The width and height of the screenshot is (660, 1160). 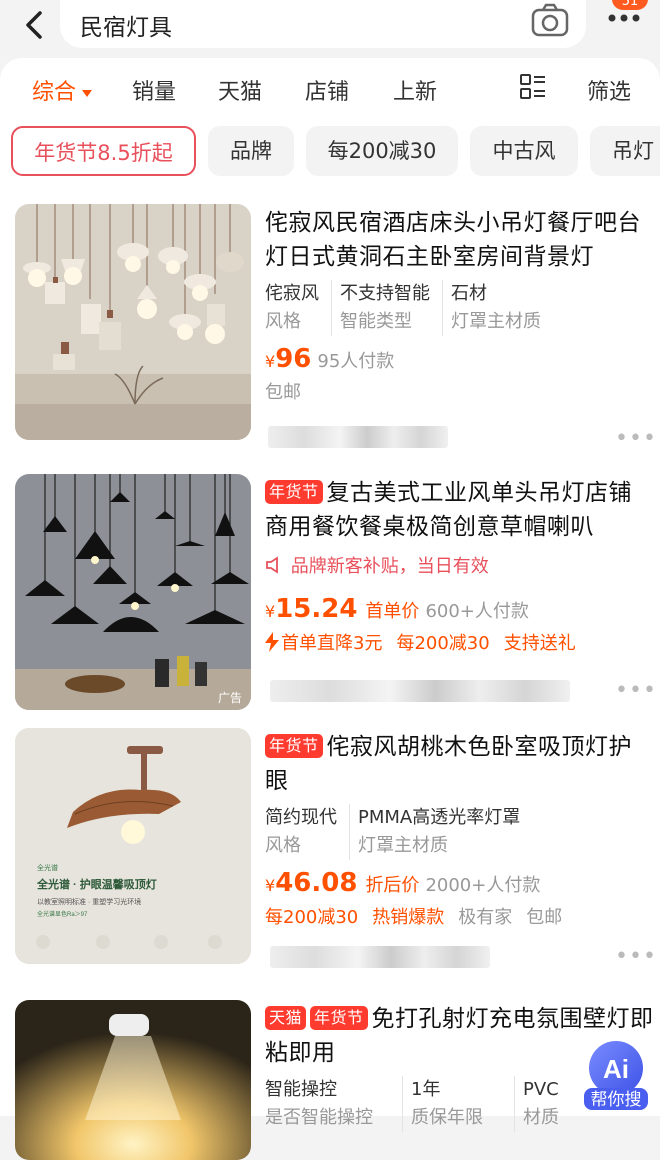 I want to click on thumb-ra-text: 全光谱显色Ra＞97, so click(x=62, y=914).